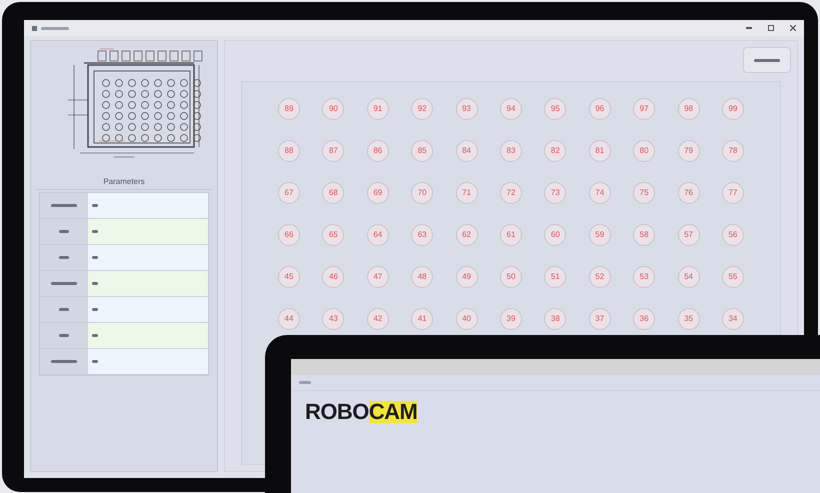 The width and height of the screenshot is (820, 493). What do you see at coordinates (771, 28) in the screenshot?
I see `maximize-icon` at bounding box center [771, 28].